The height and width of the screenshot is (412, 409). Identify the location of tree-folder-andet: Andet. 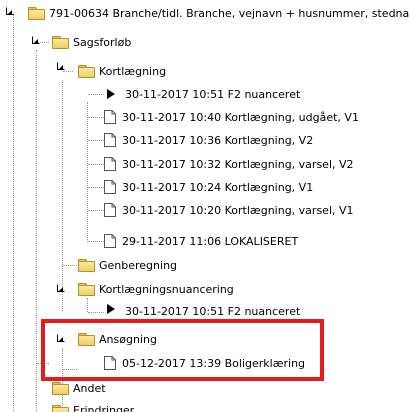
(79, 388).